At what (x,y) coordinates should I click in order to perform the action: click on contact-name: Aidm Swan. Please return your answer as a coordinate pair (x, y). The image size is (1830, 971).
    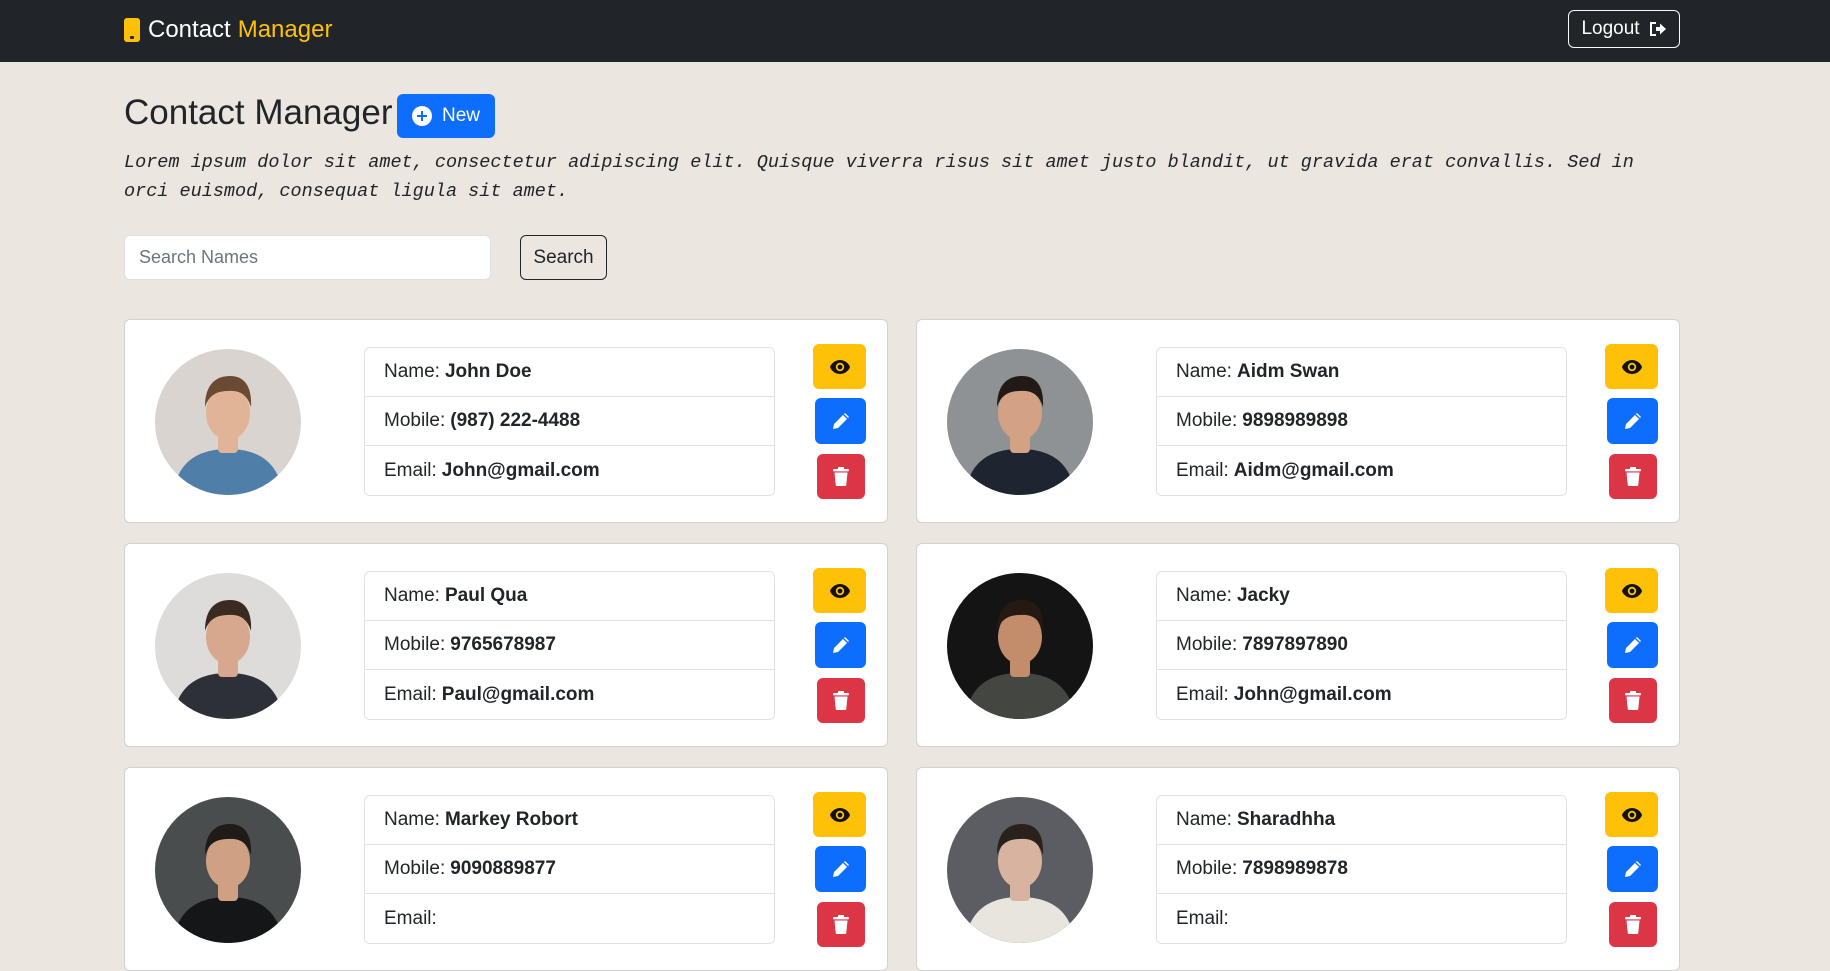
    Looking at the image, I should click on (1288, 371).